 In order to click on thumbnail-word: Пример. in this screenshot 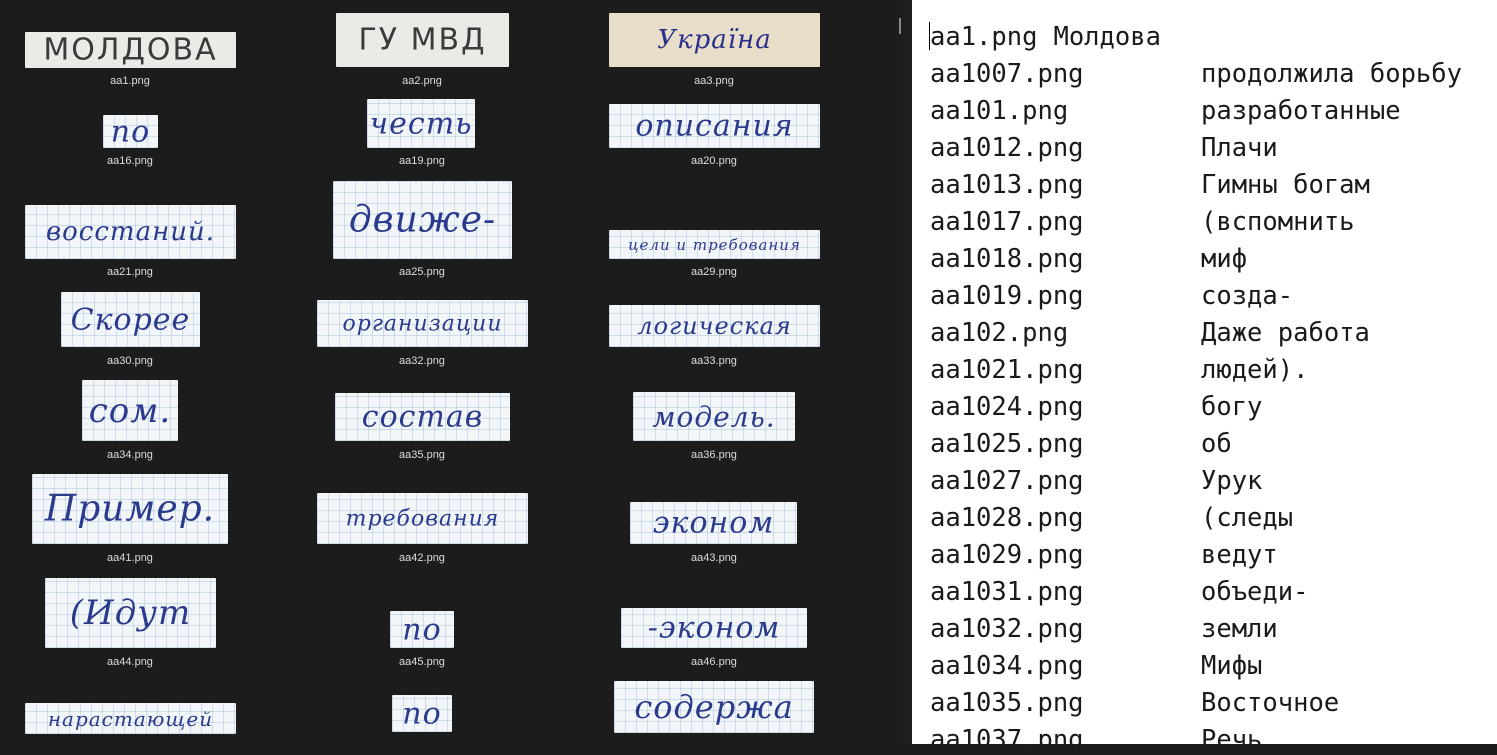, I will do `click(130, 509)`.